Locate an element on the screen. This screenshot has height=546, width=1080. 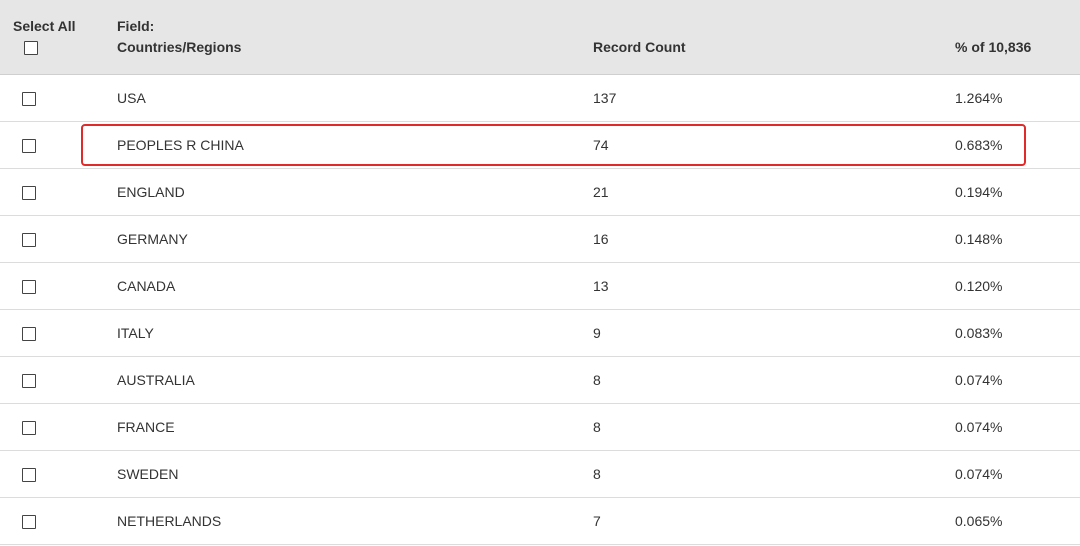
country-cell: GERMANY is located at coordinates (152, 239).